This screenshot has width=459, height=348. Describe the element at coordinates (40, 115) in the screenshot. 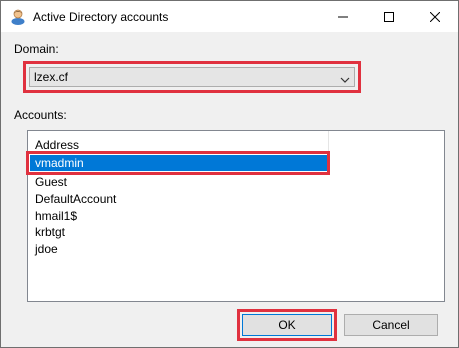

I see `accounts-label: Accounts:` at that location.